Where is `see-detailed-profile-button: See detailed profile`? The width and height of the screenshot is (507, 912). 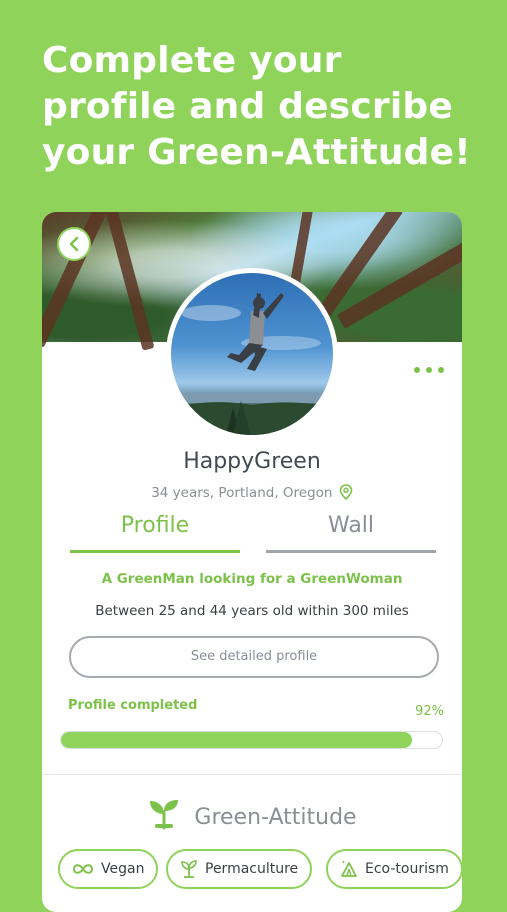
see-detailed-profile-button: See detailed profile is located at coordinates (254, 657).